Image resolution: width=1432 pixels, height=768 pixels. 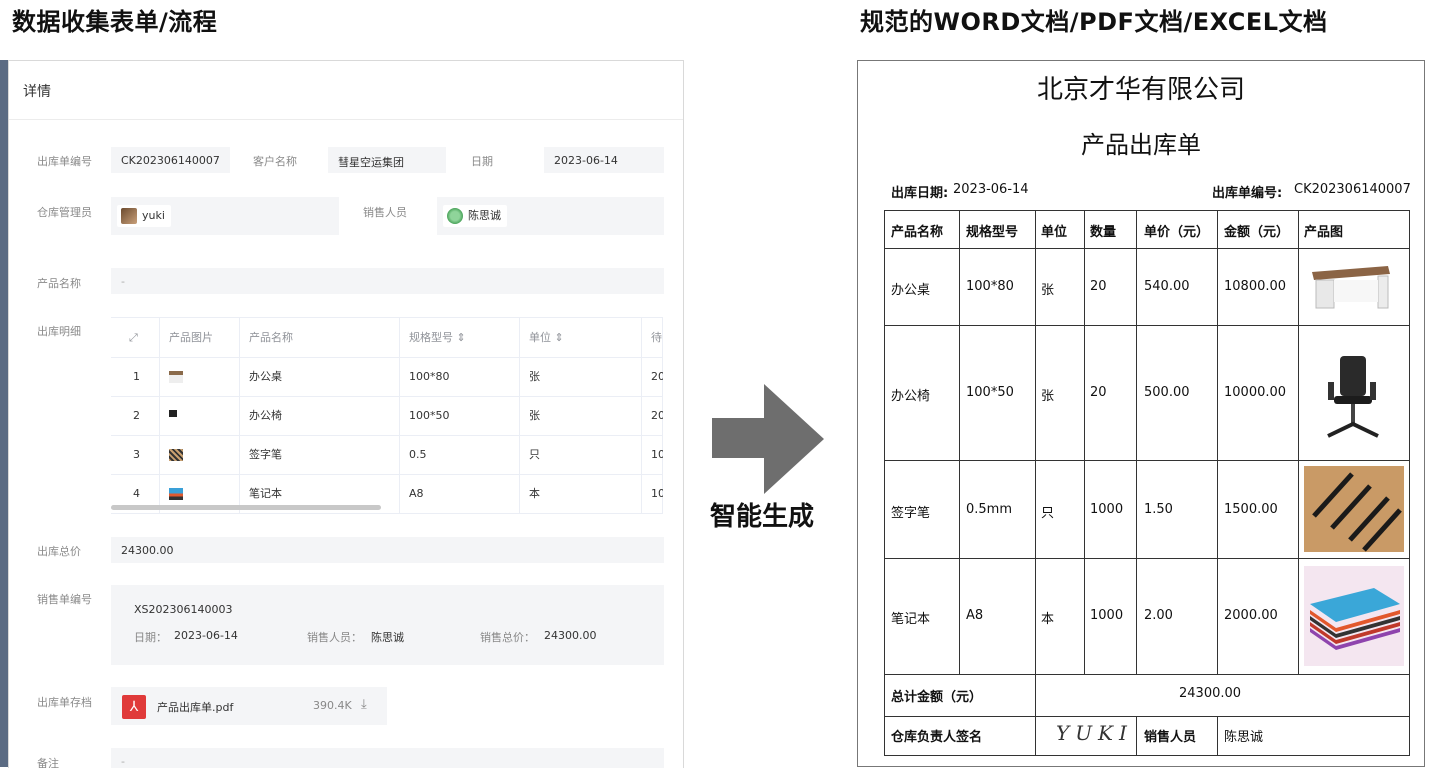 I want to click on doc-row-spec: 100*50, so click(x=990, y=392).